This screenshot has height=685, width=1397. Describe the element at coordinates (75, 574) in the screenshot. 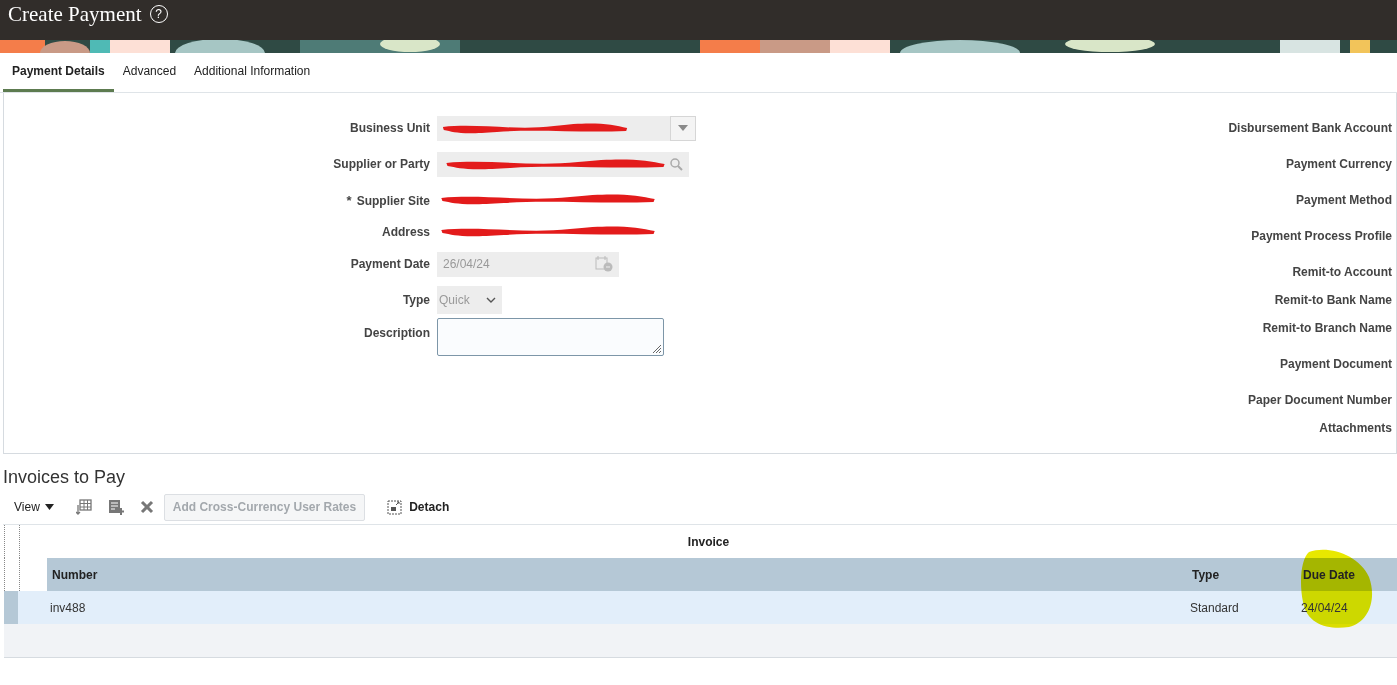

I see `column-header: Number` at that location.